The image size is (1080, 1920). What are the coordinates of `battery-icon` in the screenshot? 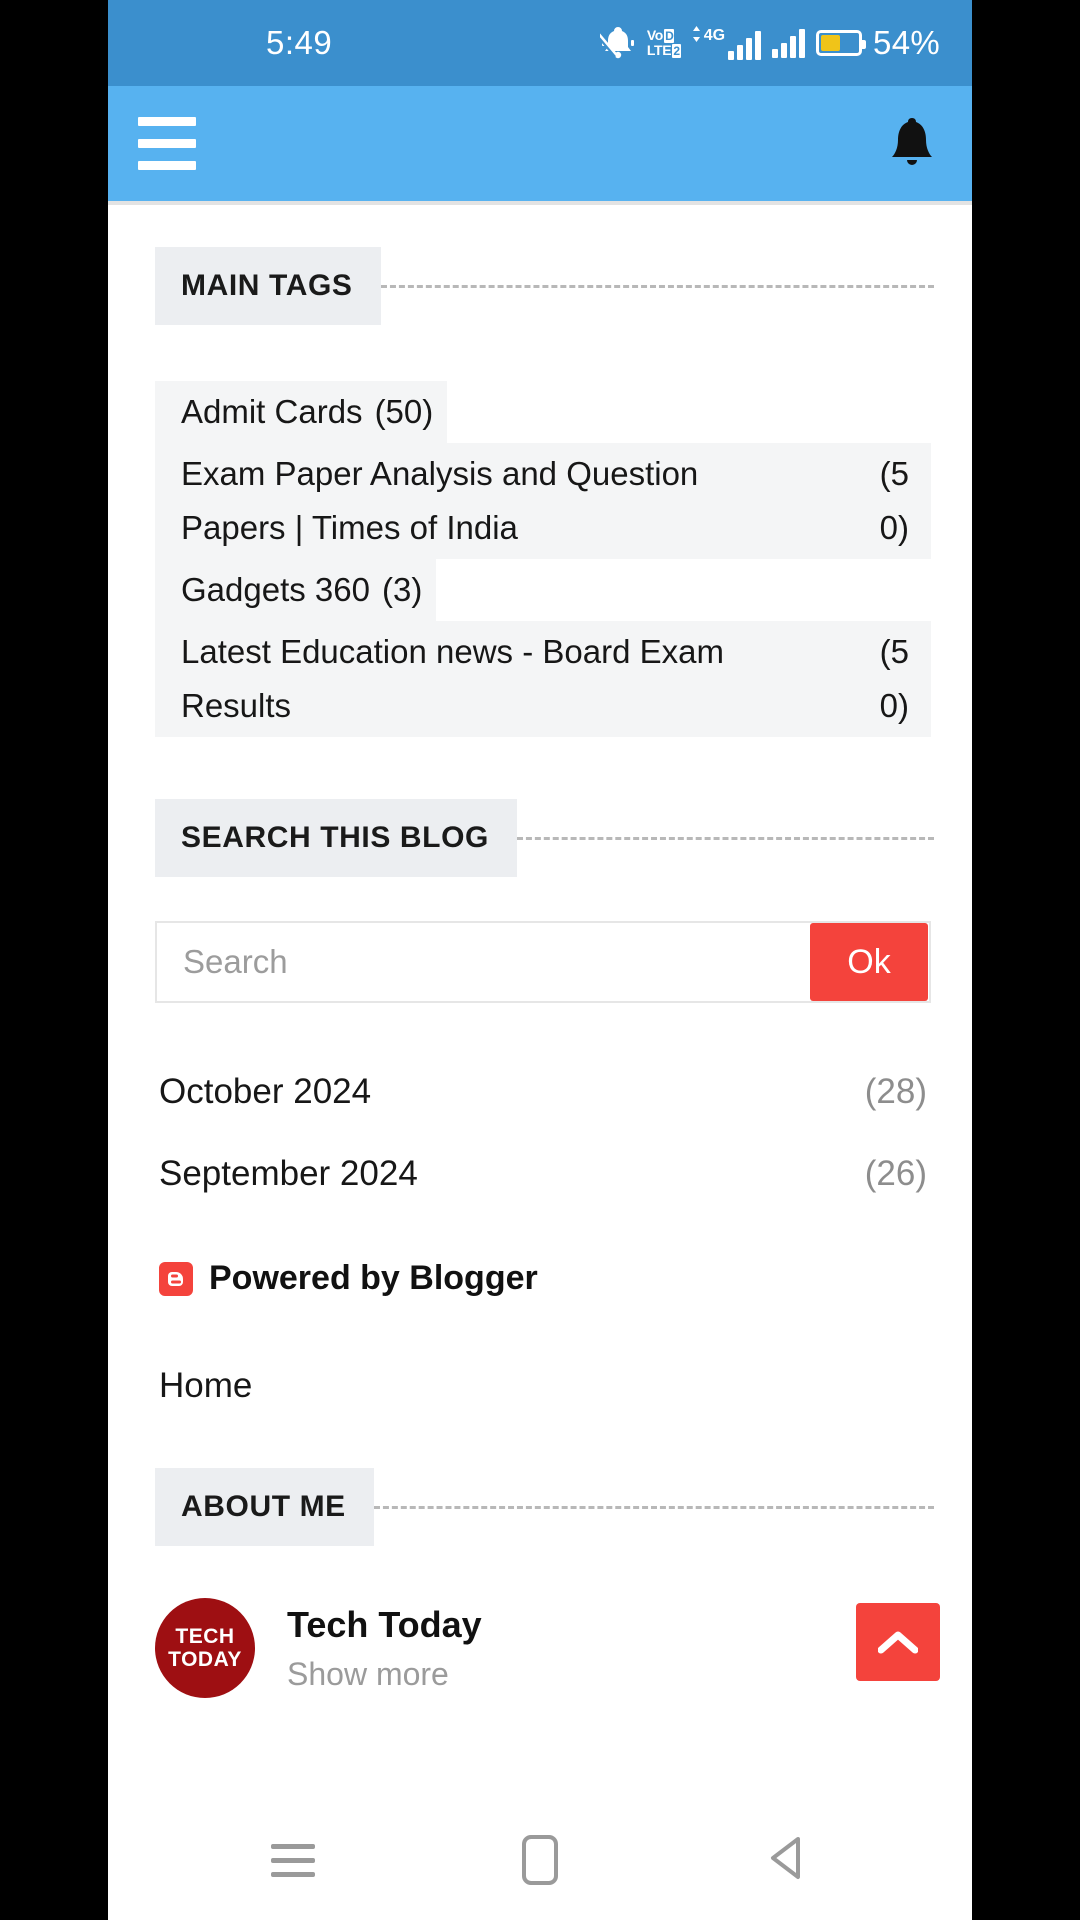 It's located at (841, 43).